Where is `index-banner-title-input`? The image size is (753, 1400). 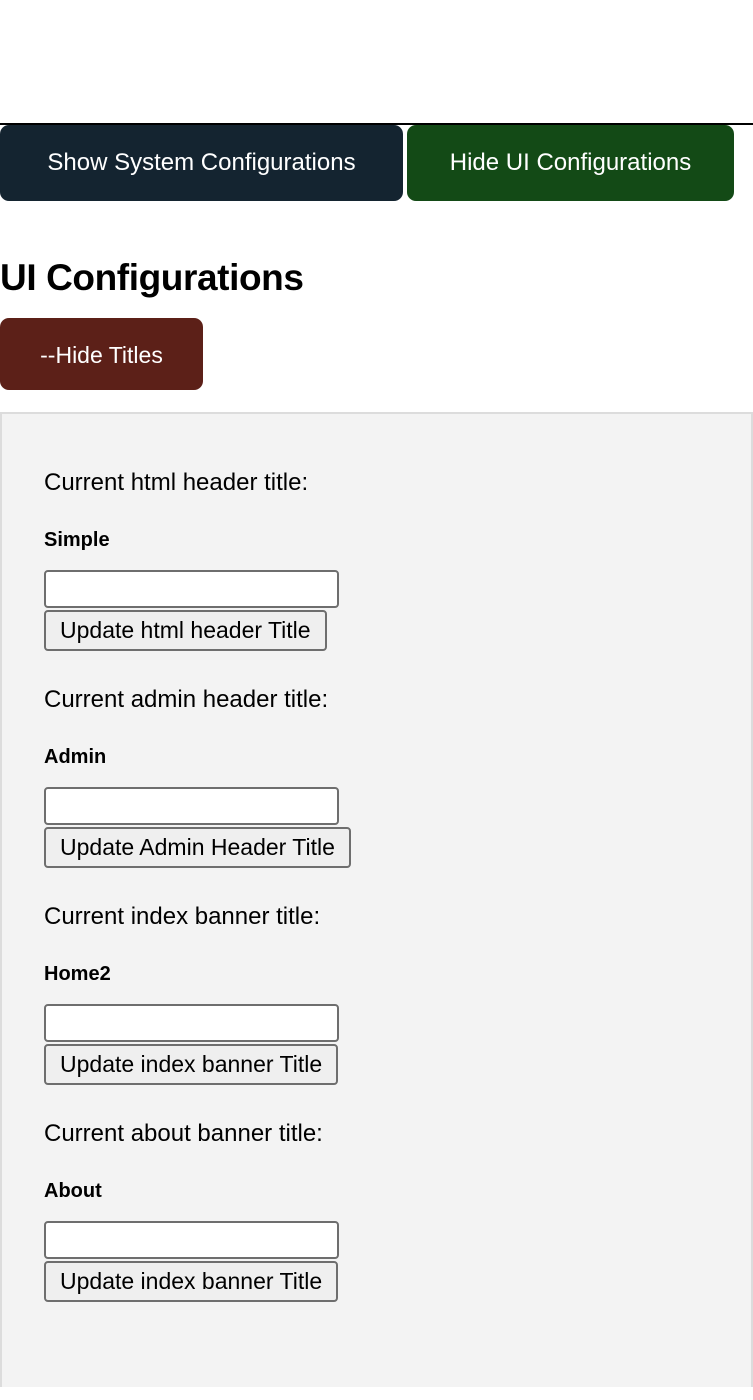 index-banner-title-input is located at coordinates (191, 1023).